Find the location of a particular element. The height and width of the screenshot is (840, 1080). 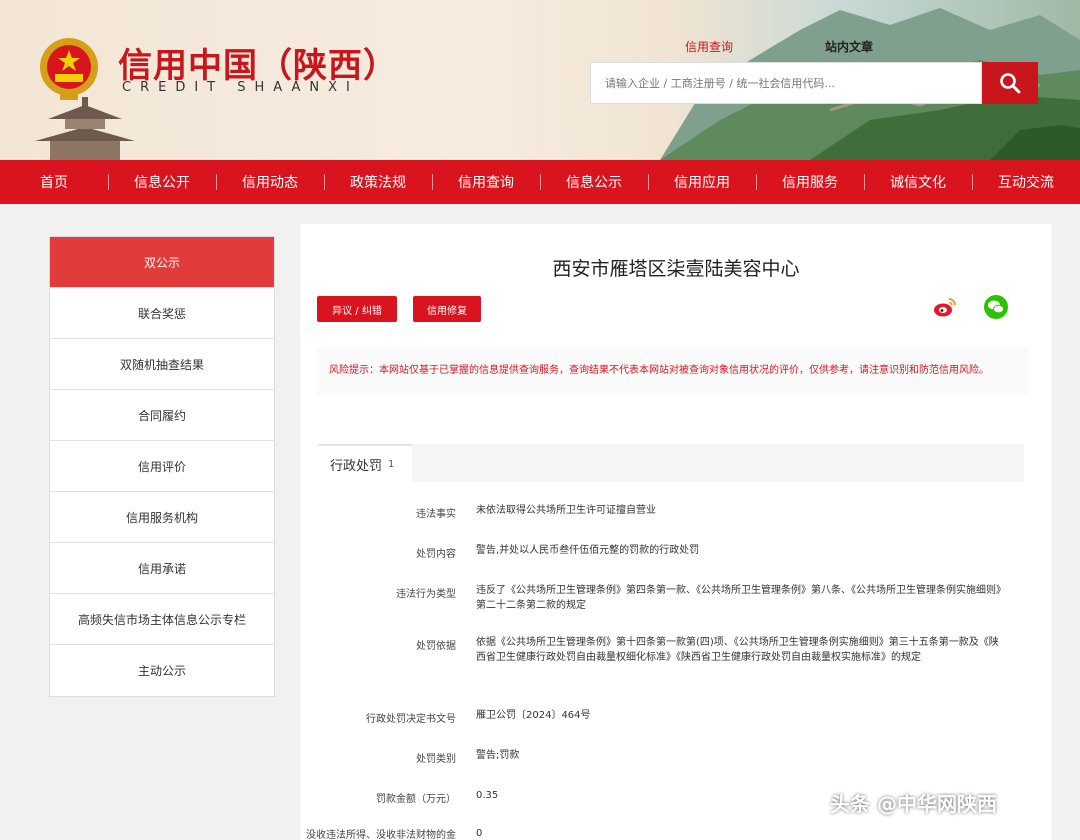

section-count: 1 is located at coordinates (391, 464).